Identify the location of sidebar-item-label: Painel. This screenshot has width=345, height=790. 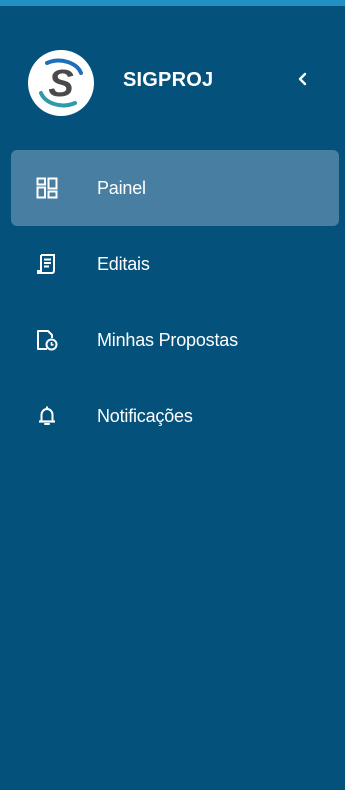
(121, 188).